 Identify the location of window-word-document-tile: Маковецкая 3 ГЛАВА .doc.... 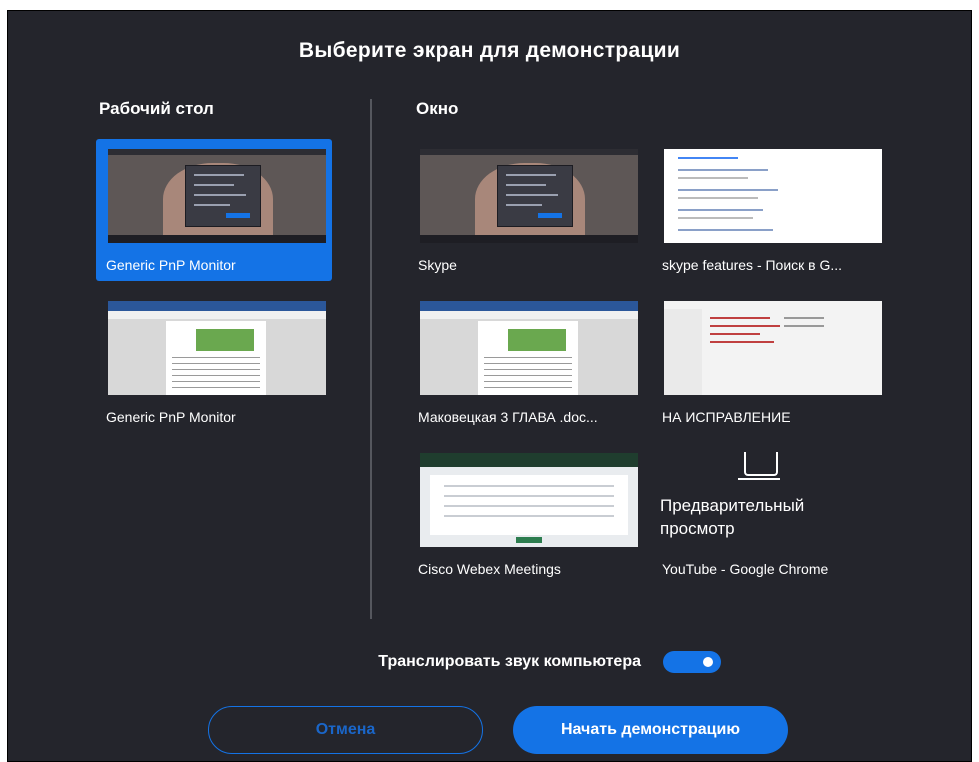
(526, 362).